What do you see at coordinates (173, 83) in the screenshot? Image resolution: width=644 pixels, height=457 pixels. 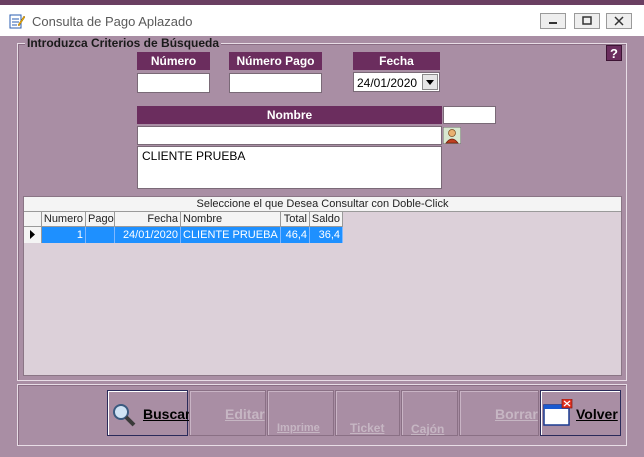 I see `numero-input` at bounding box center [173, 83].